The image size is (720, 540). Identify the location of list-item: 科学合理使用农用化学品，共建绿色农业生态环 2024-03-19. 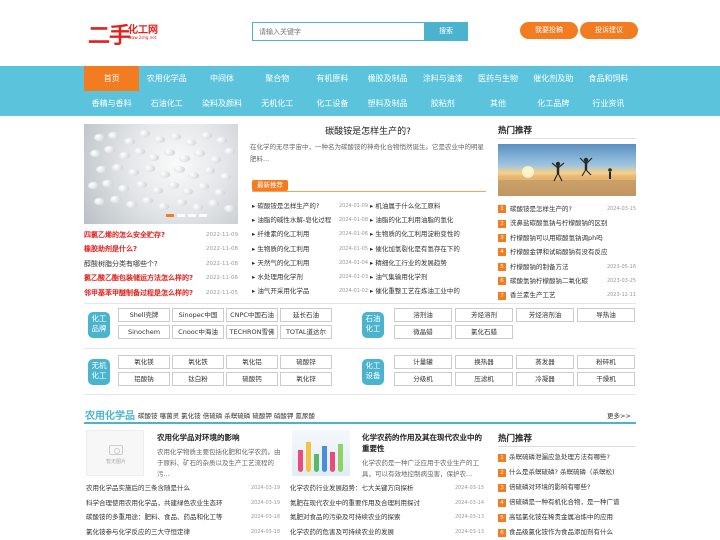
(183, 503).